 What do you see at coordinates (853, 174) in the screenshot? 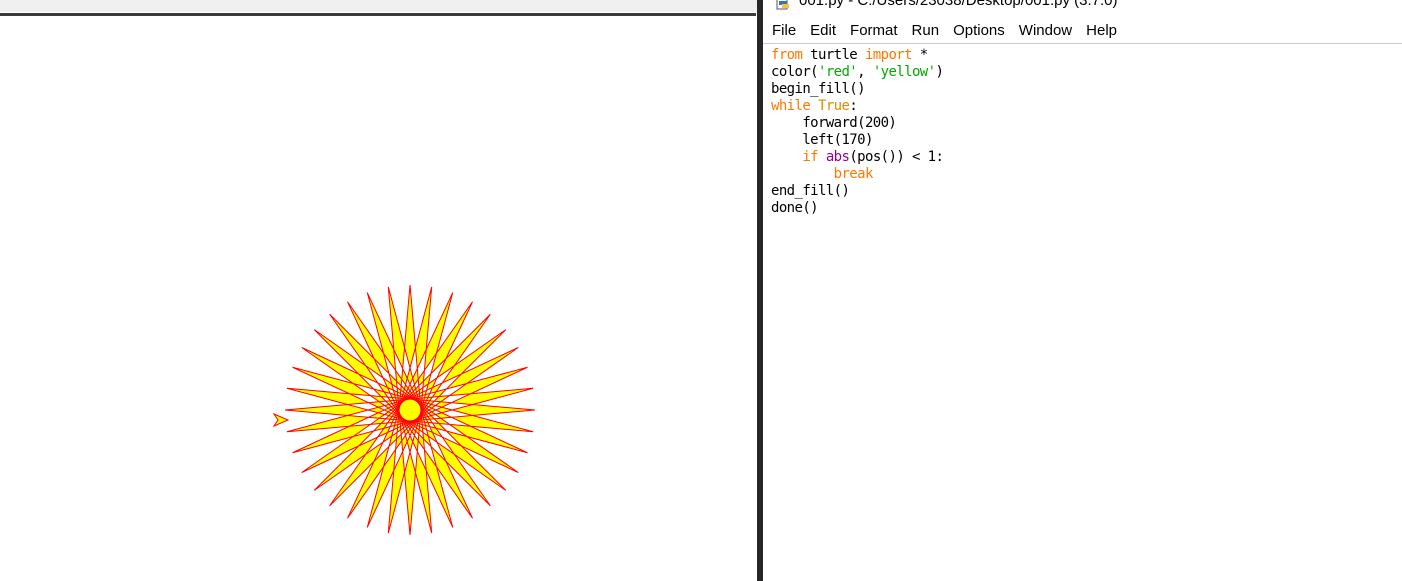
I see `code-token: break` at bounding box center [853, 174].